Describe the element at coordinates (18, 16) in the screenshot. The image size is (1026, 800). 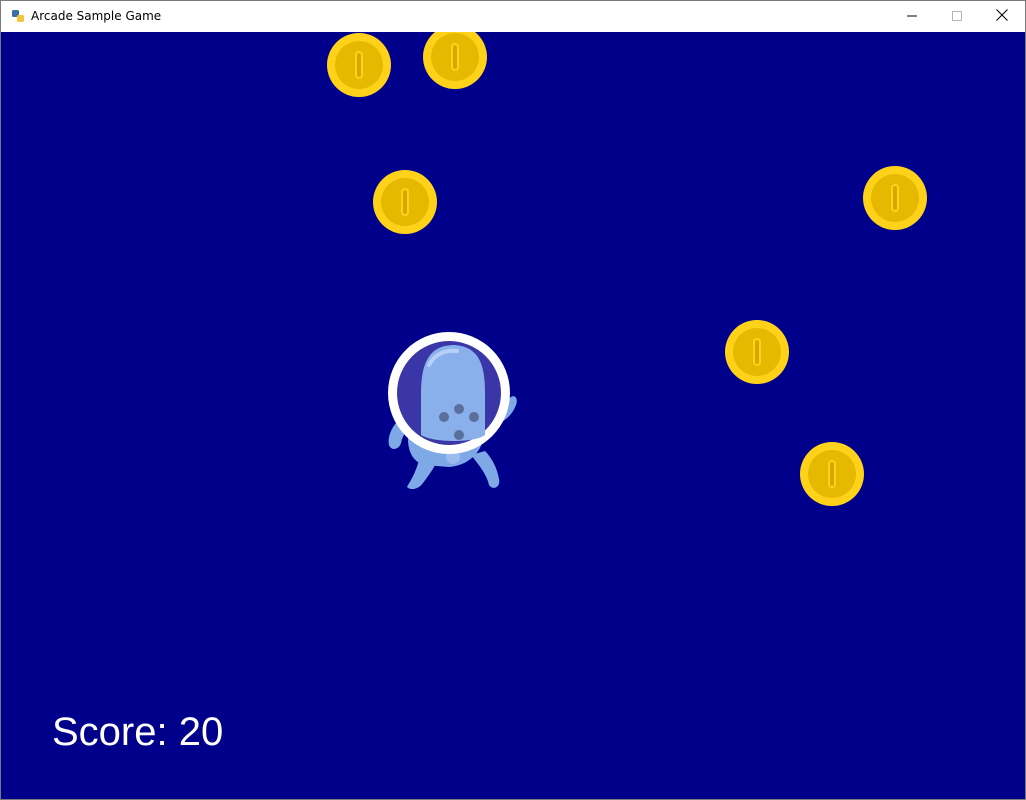
I see `python-app-icon` at that location.